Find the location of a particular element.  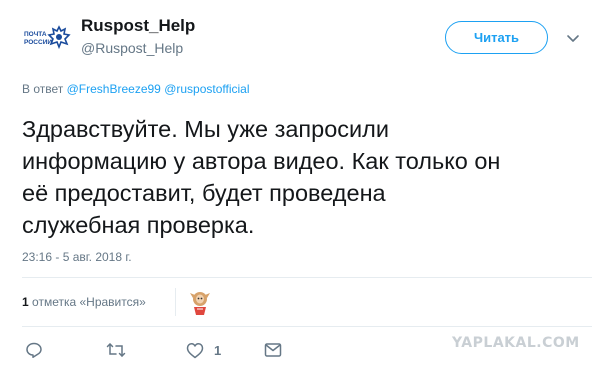

heart-icon is located at coordinates (195, 350).